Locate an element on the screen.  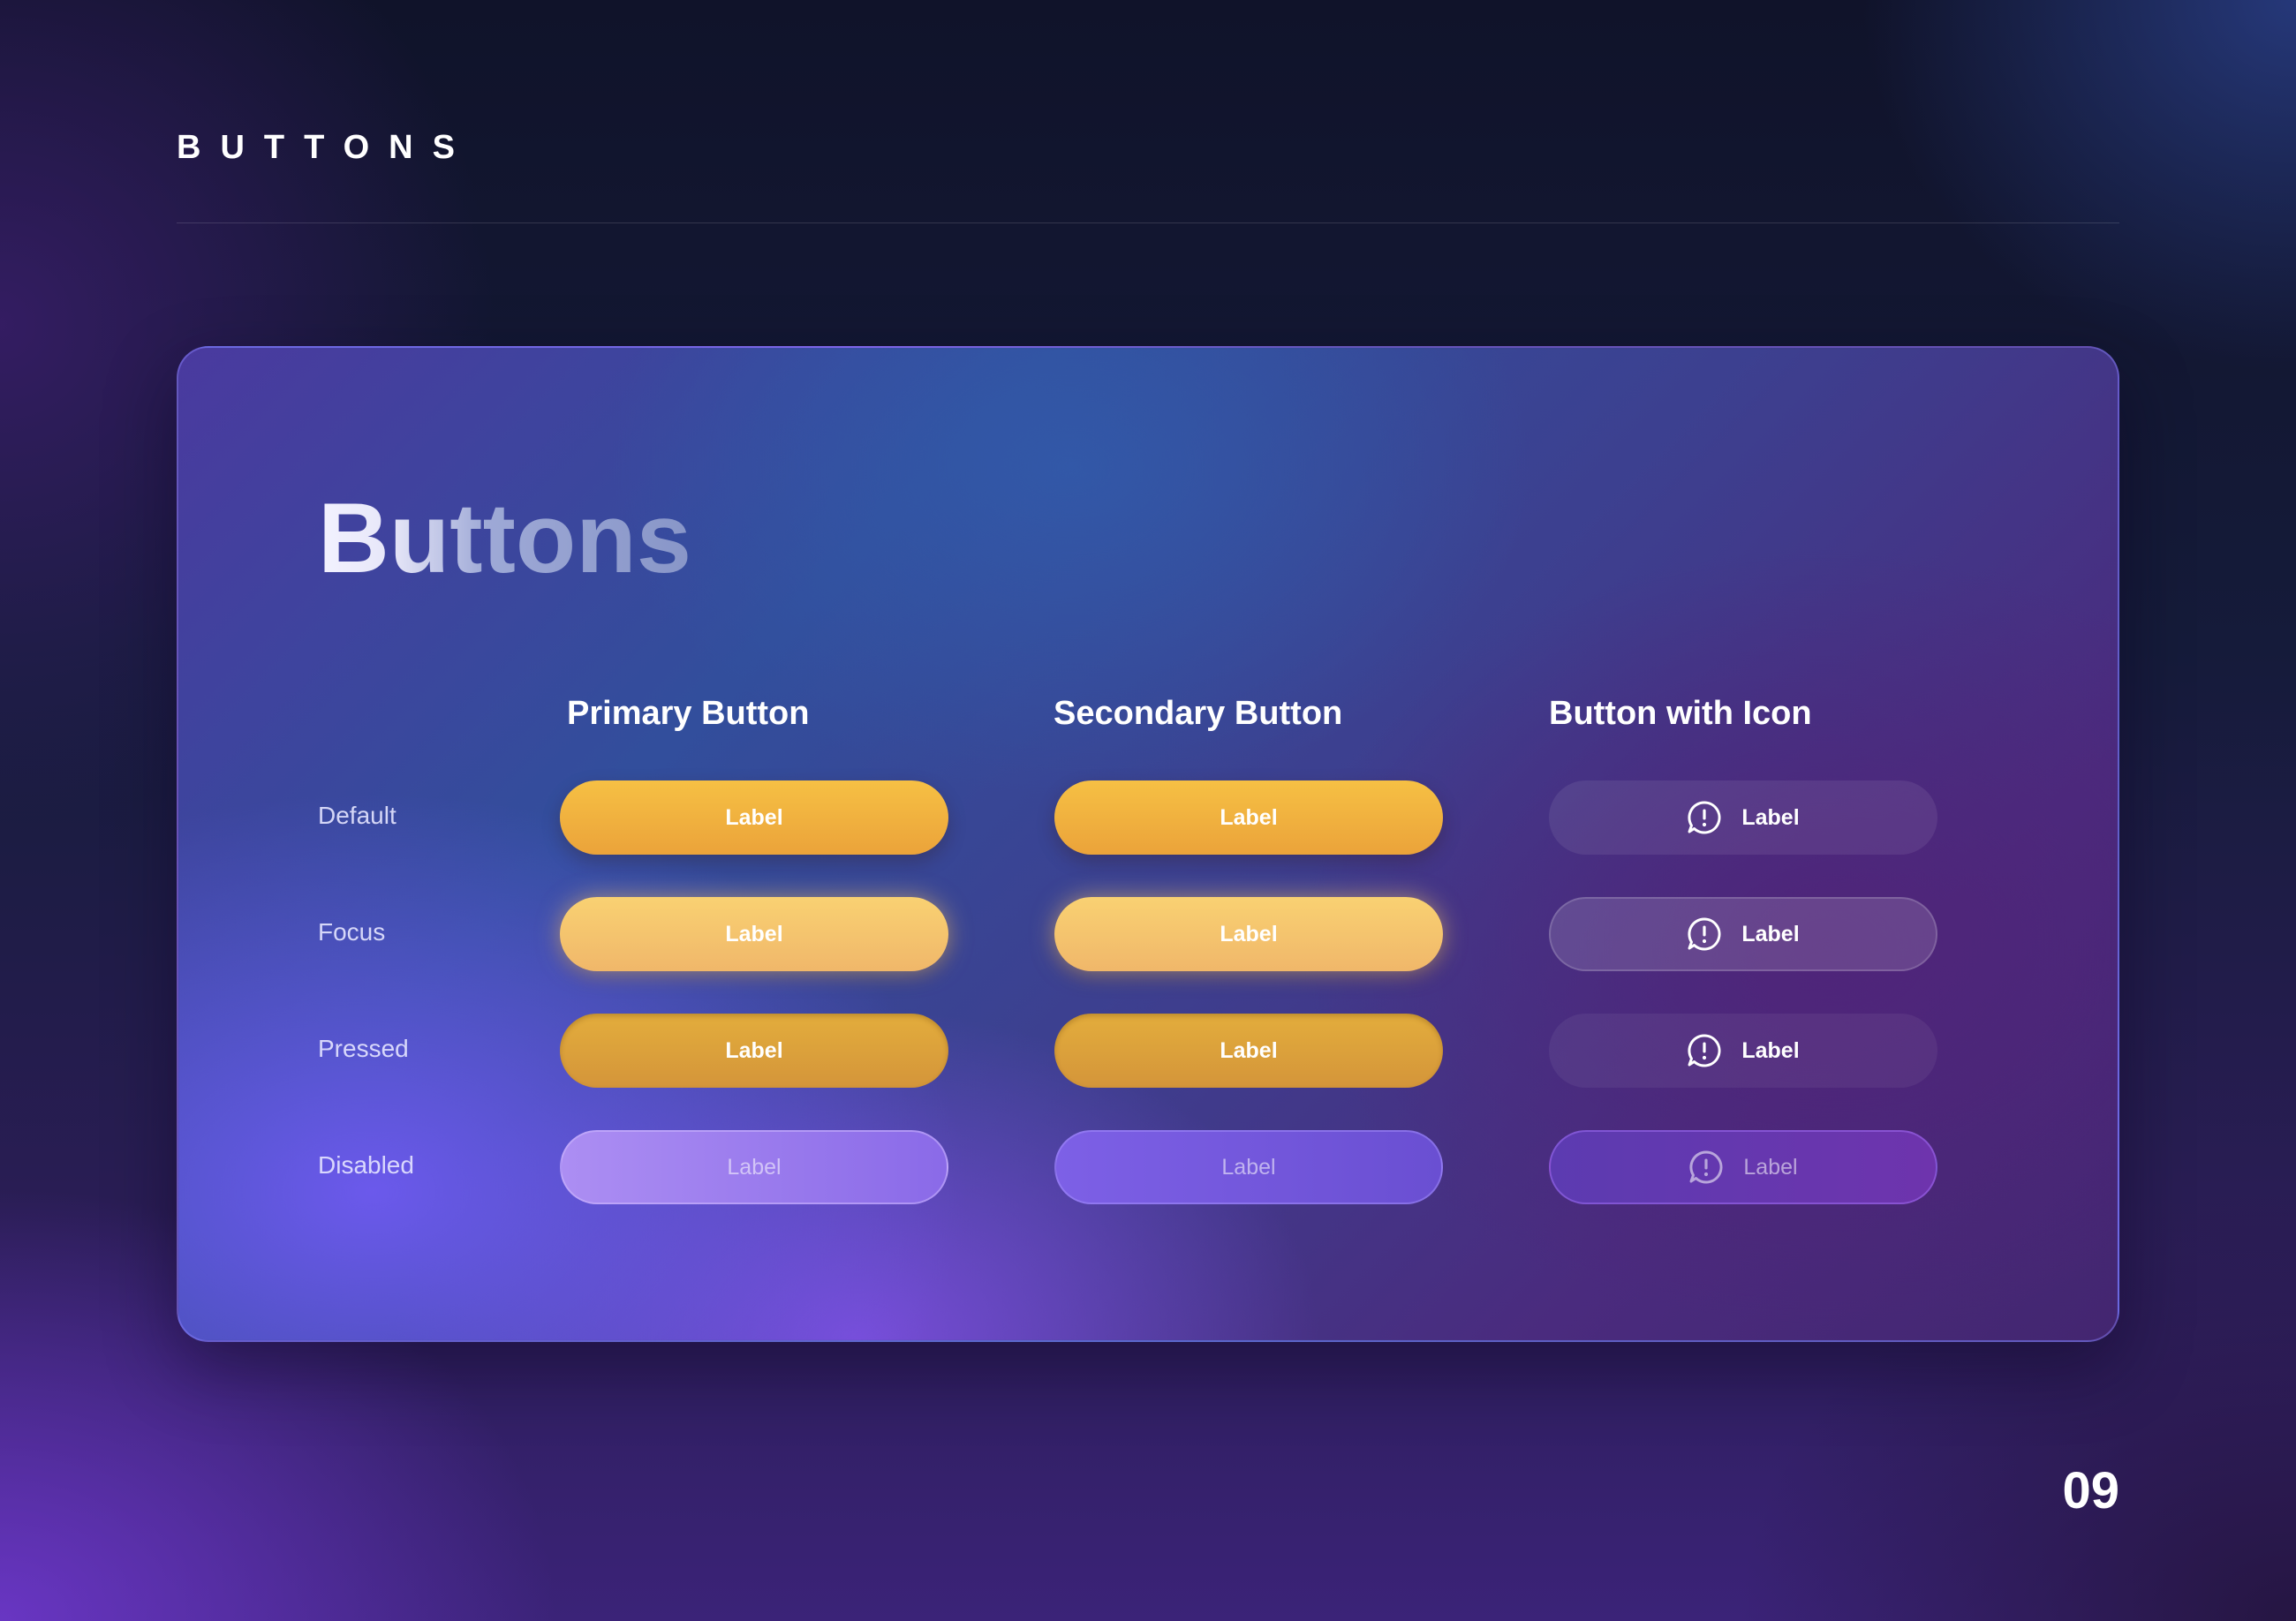
primary-button-pressed: Label is located at coordinates (754, 1051).